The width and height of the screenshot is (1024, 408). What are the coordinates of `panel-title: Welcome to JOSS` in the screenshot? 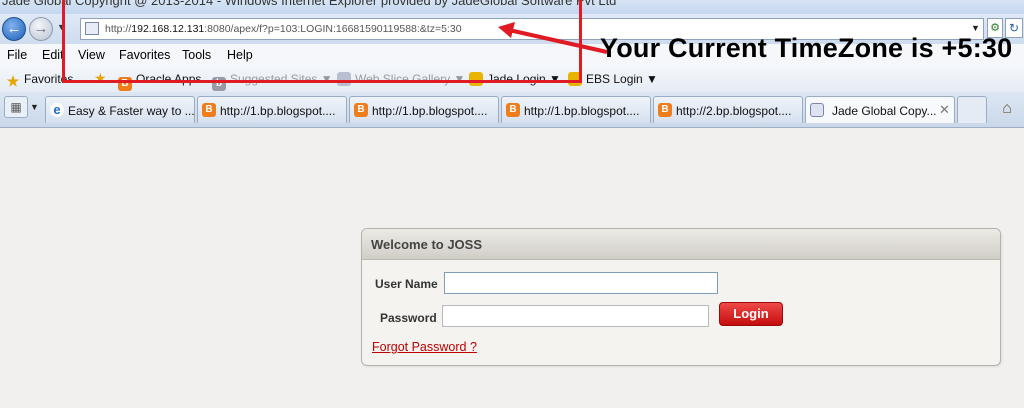 It's located at (427, 244).